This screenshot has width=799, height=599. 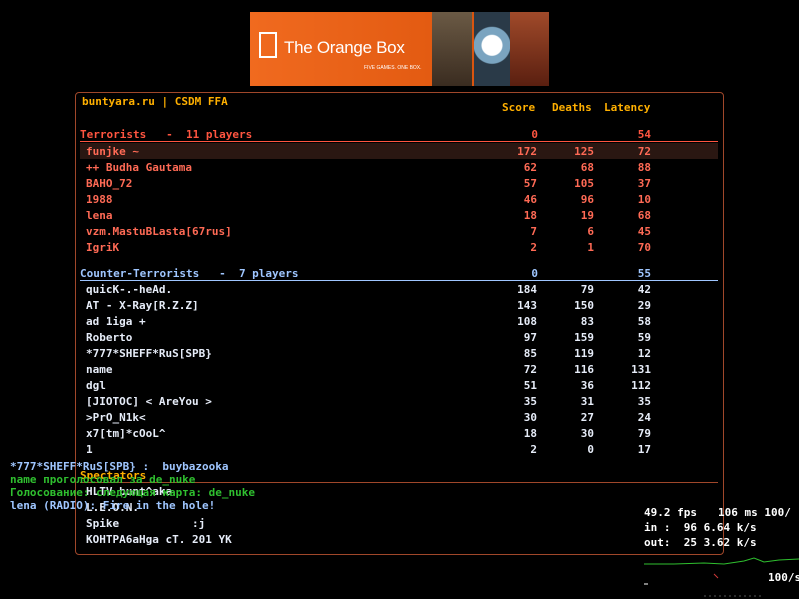 I want to click on spectator-name: Spike :j, so click(x=146, y=523).